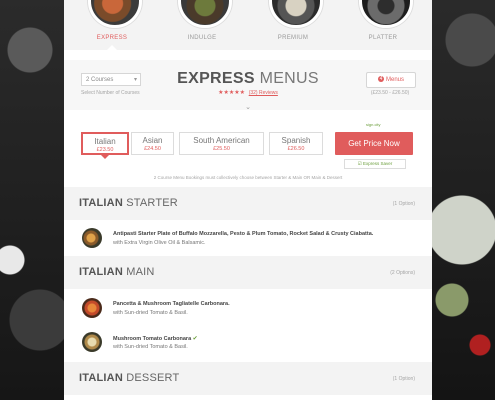 The width and height of the screenshot is (495, 400). I want to click on active-caret, so click(112, 47).